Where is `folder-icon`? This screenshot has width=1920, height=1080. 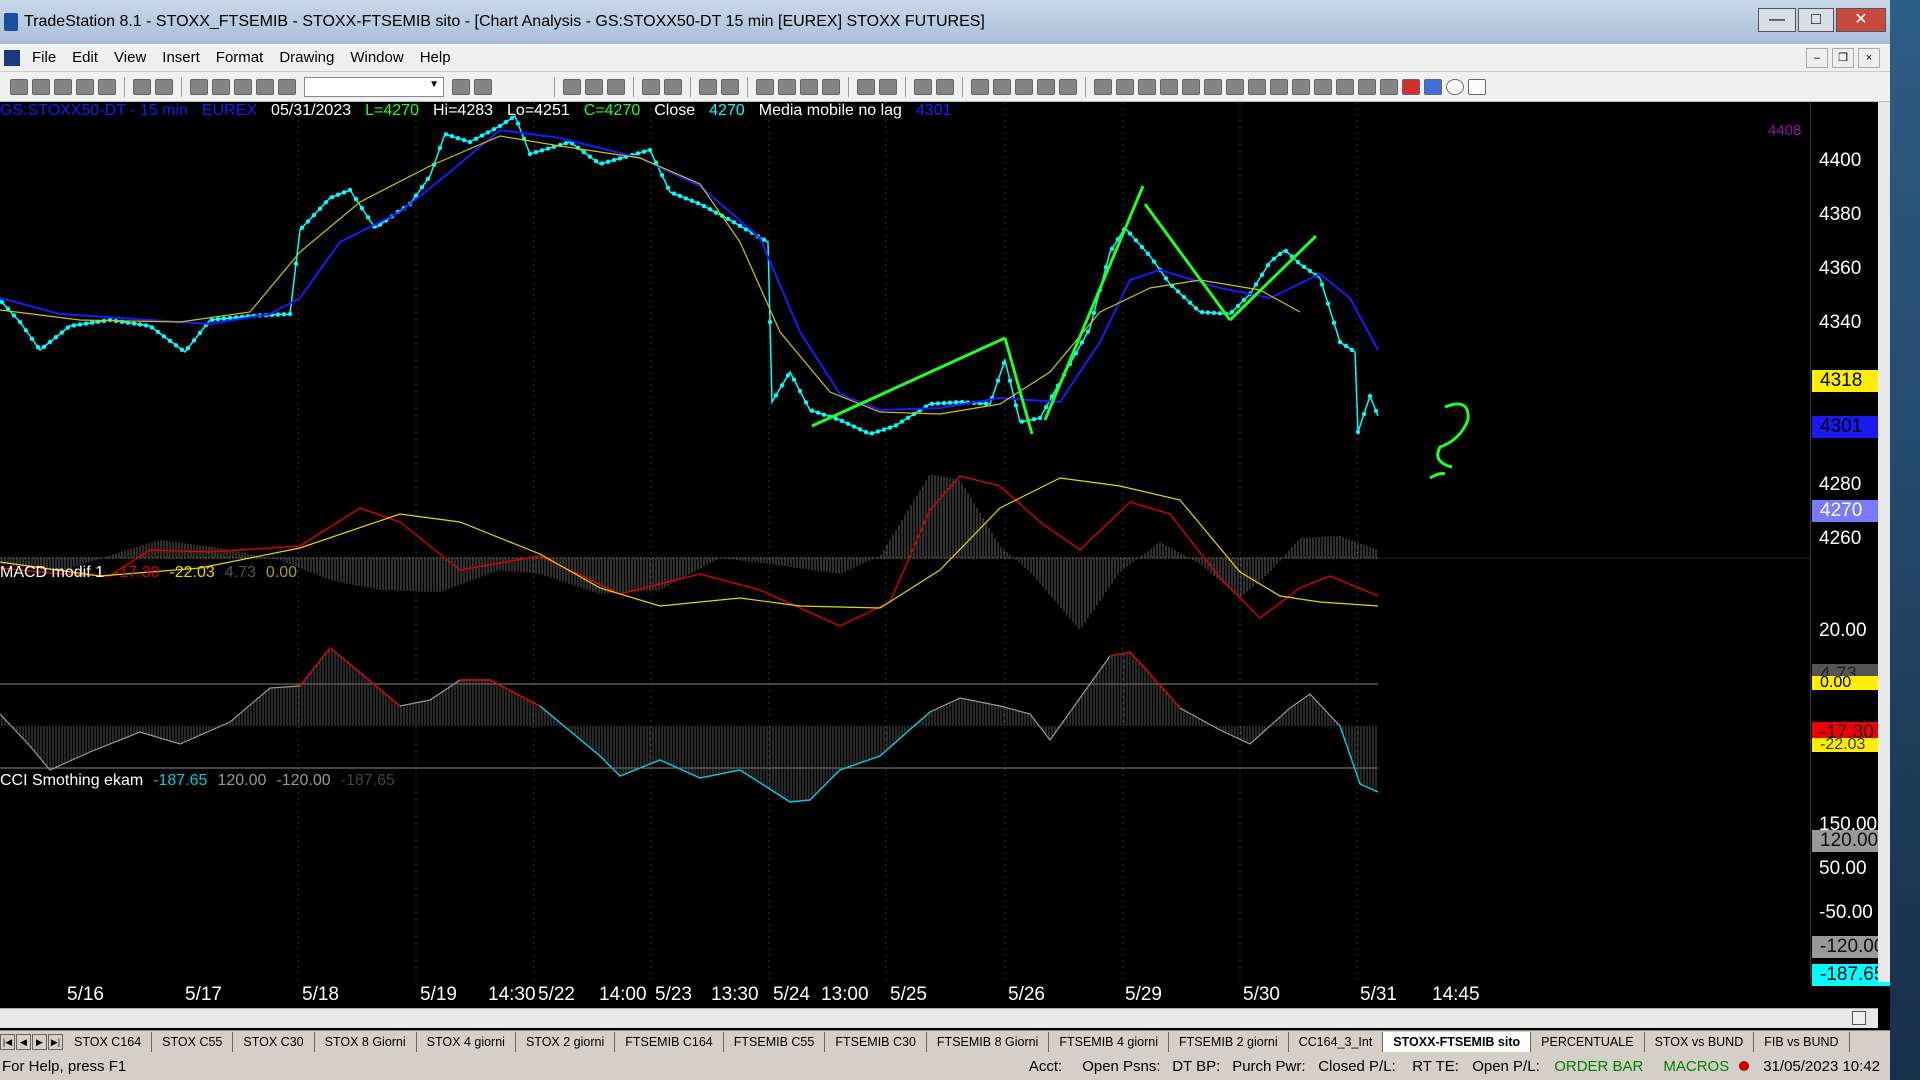 folder-icon is located at coordinates (107, 86).